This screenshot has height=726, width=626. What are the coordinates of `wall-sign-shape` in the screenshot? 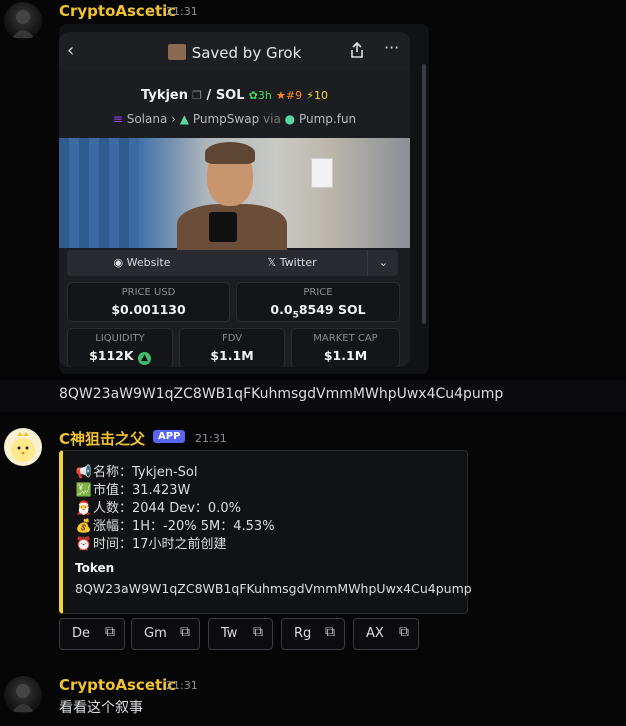 It's located at (322, 173).